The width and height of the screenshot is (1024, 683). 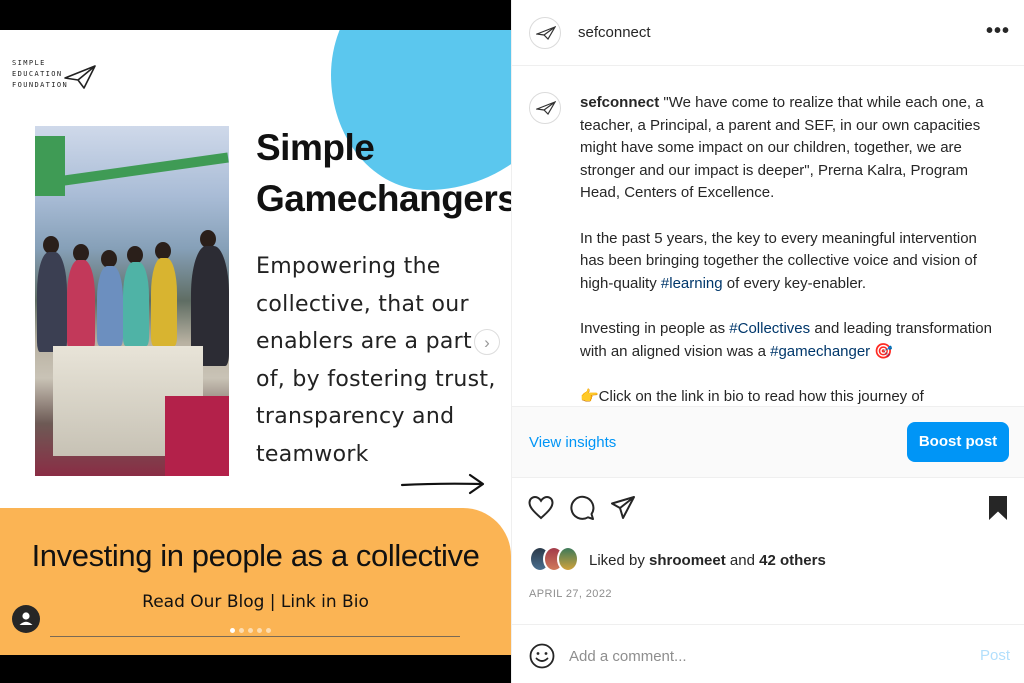 I want to click on carousel-indicator, so click(x=250, y=630).